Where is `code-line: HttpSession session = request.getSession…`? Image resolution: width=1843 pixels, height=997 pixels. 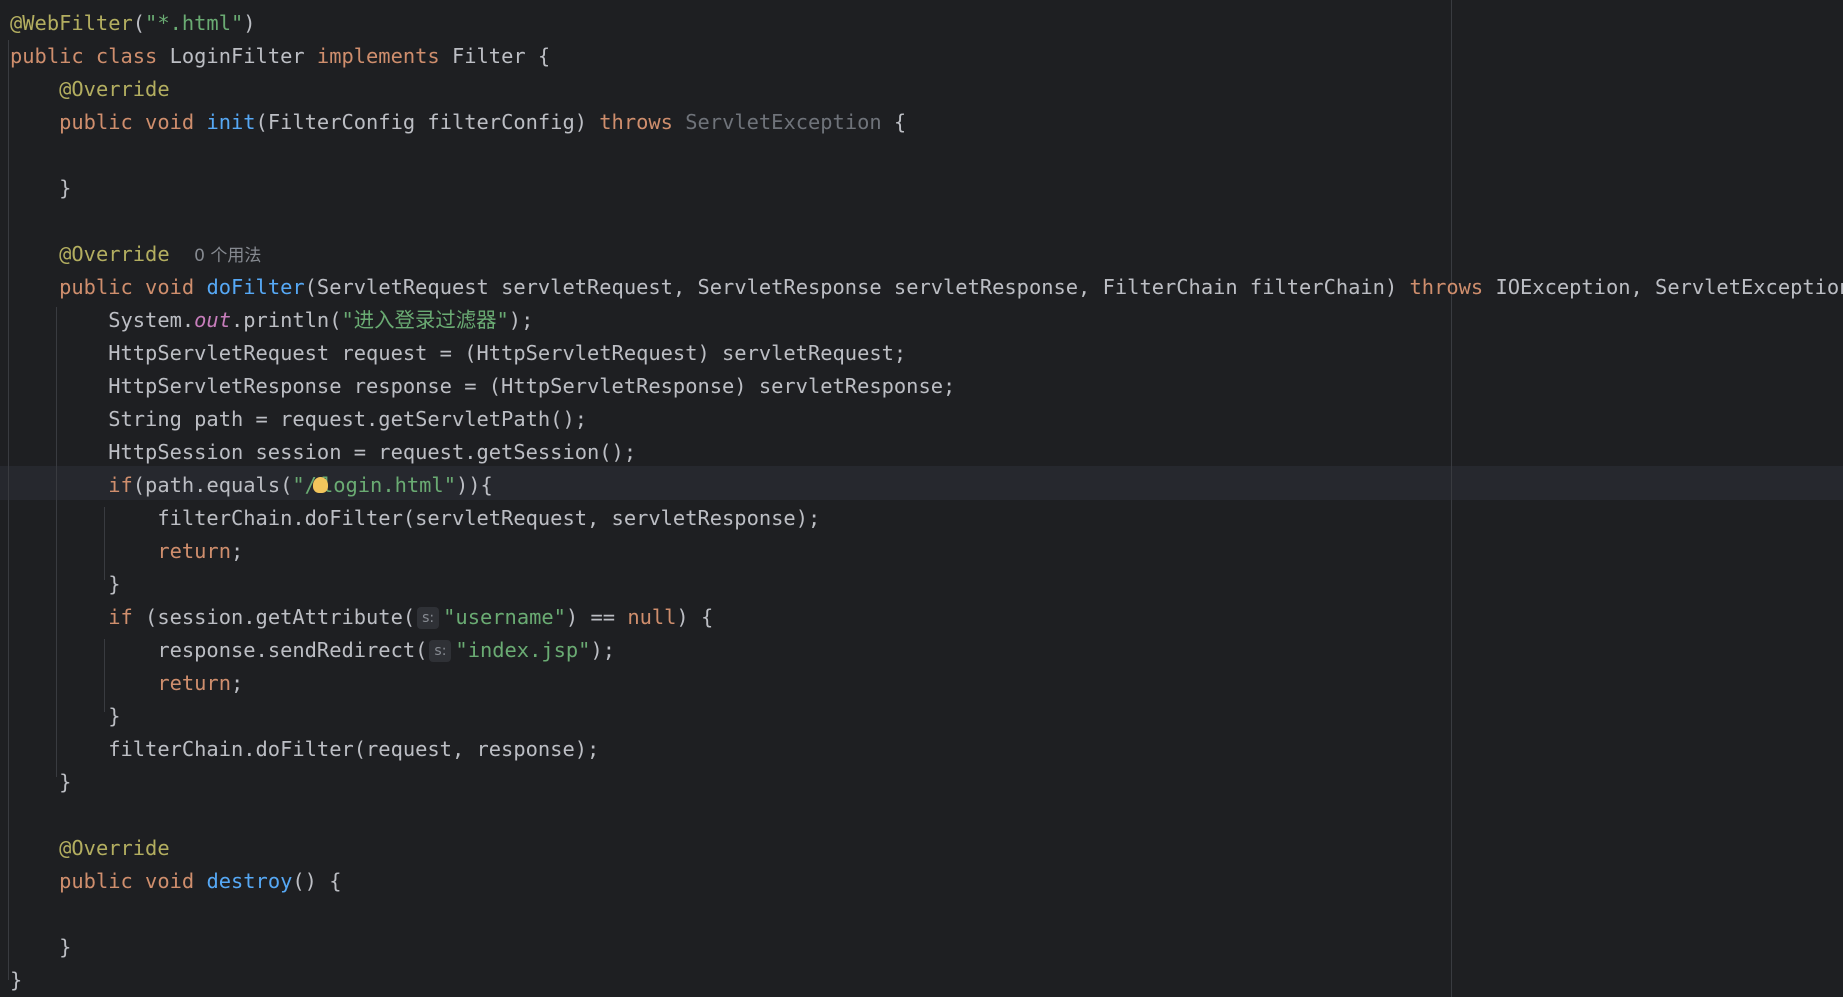
code-line: HttpSession session = request.getSession… is located at coordinates (926, 452).